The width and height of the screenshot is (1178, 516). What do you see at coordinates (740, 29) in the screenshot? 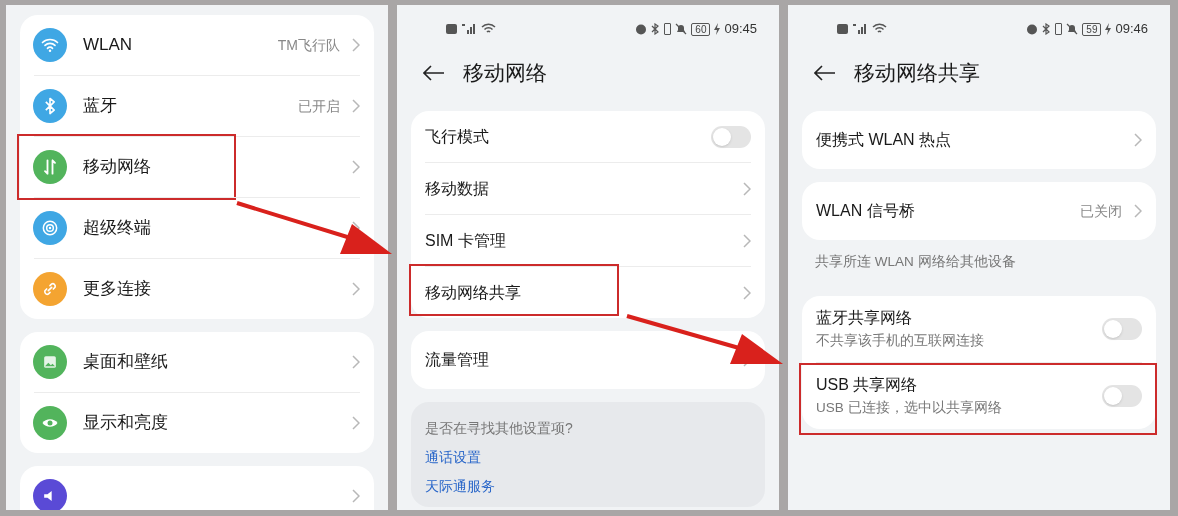
I see `clock-time: 09:45` at bounding box center [740, 29].